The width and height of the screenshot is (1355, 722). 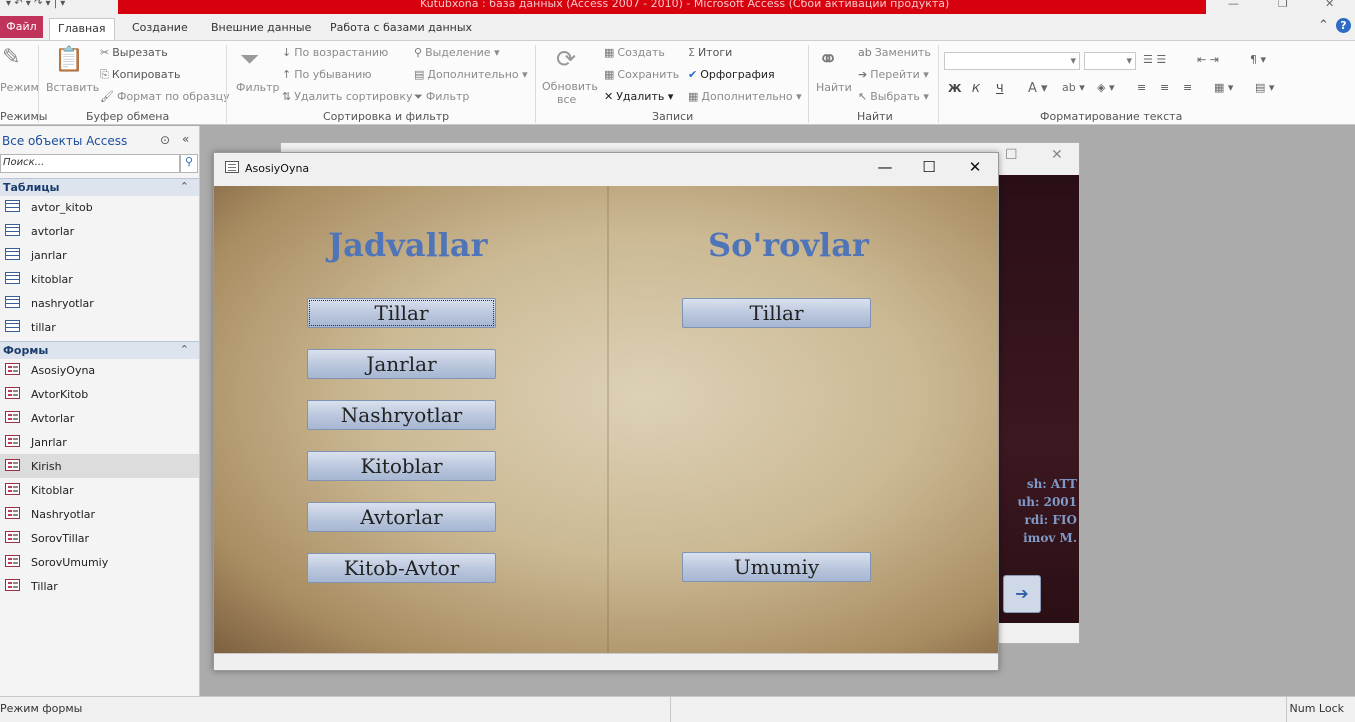 I want to click on align-right-icon: ≡, so click(x=1187, y=87).